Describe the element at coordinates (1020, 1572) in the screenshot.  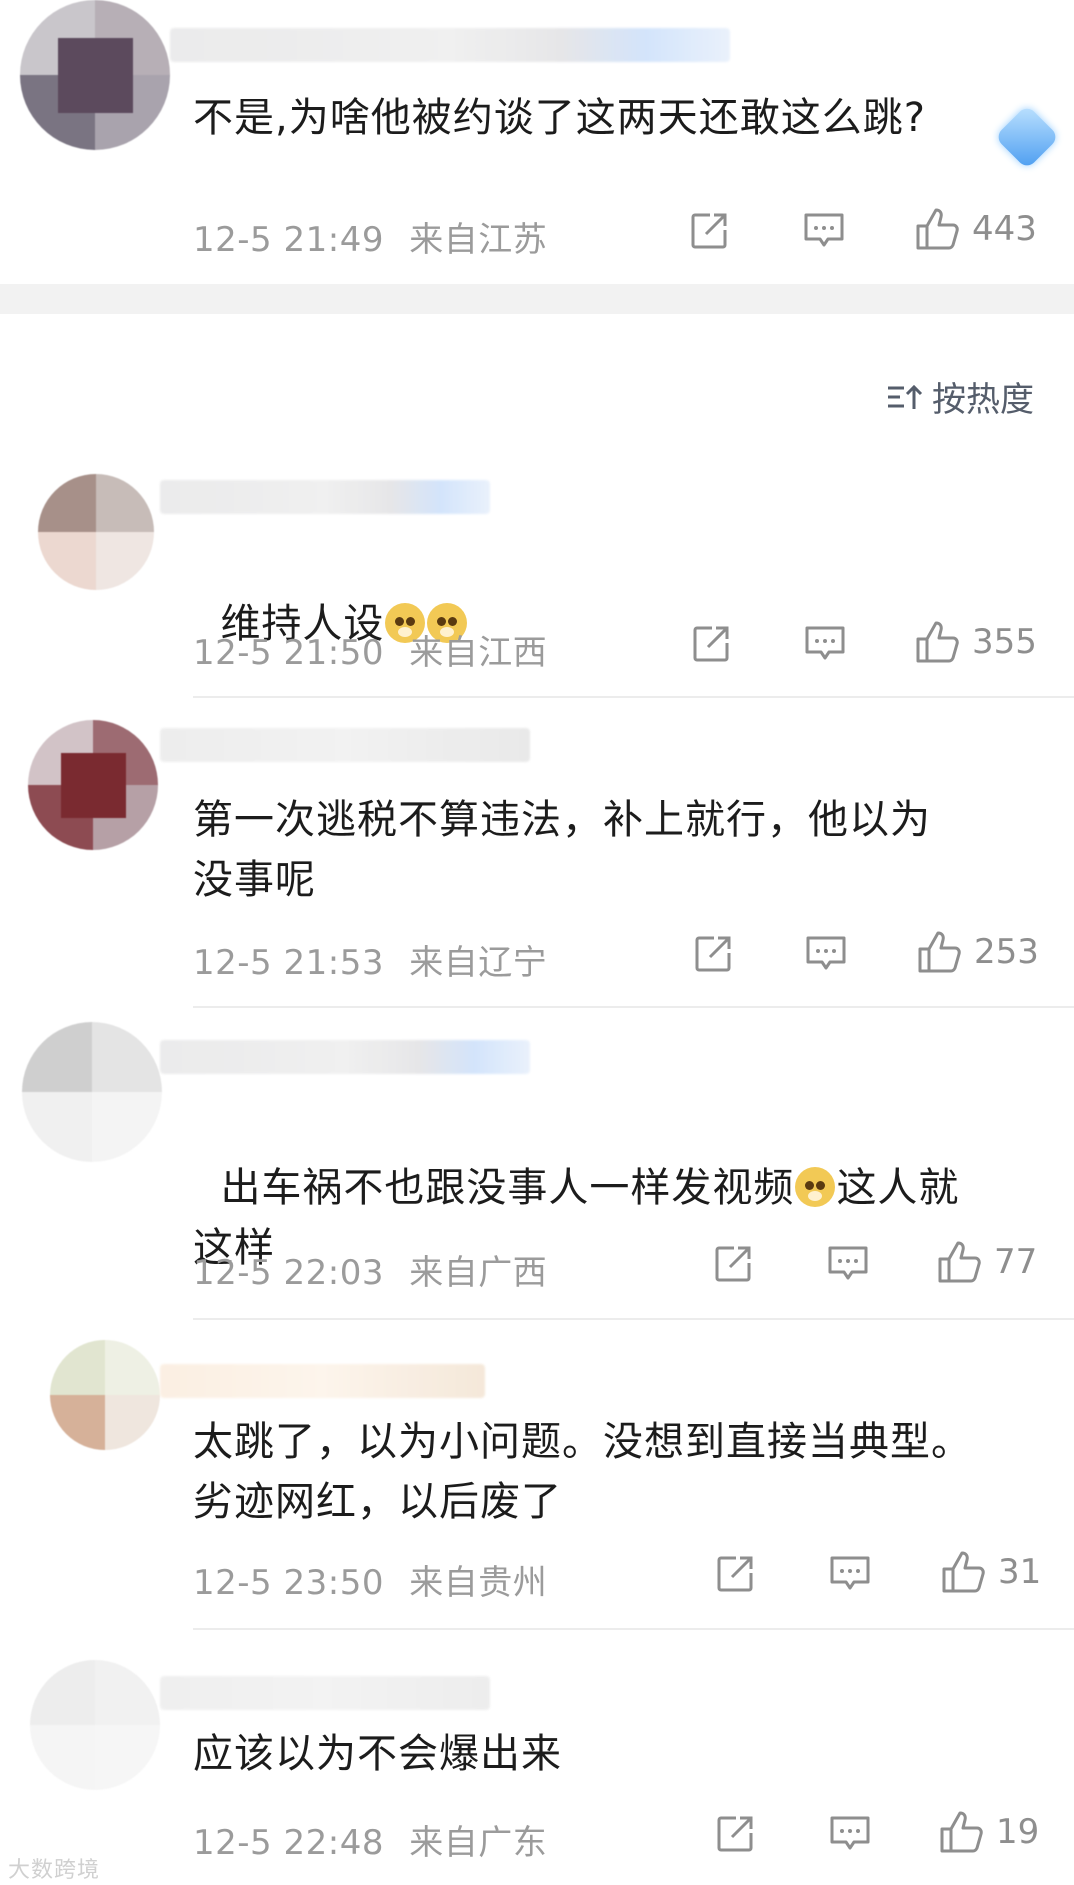
I see `like-count: 31` at that location.